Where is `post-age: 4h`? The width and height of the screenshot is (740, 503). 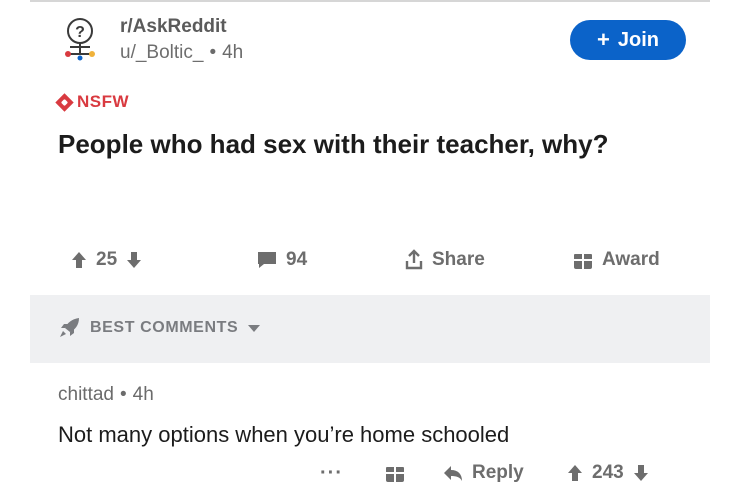 post-age: 4h is located at coordinates (233, 52).